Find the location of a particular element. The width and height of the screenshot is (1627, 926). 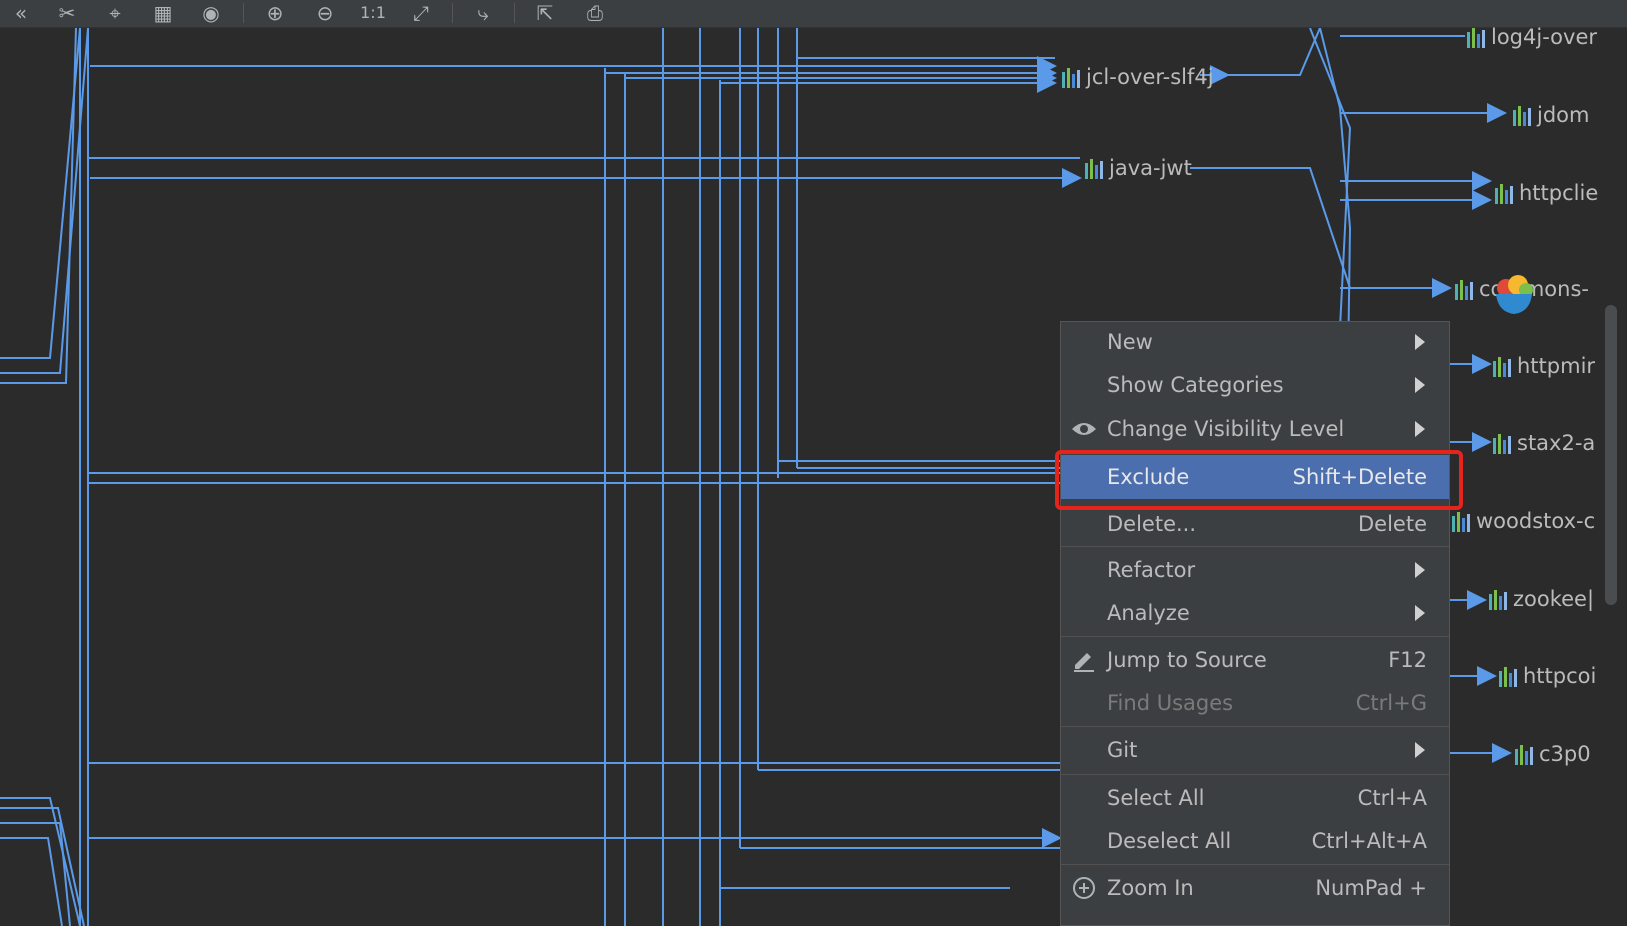

node-jcl-over-slf4j: jcl-over-slf4j is located at coordinates (1138, 77).